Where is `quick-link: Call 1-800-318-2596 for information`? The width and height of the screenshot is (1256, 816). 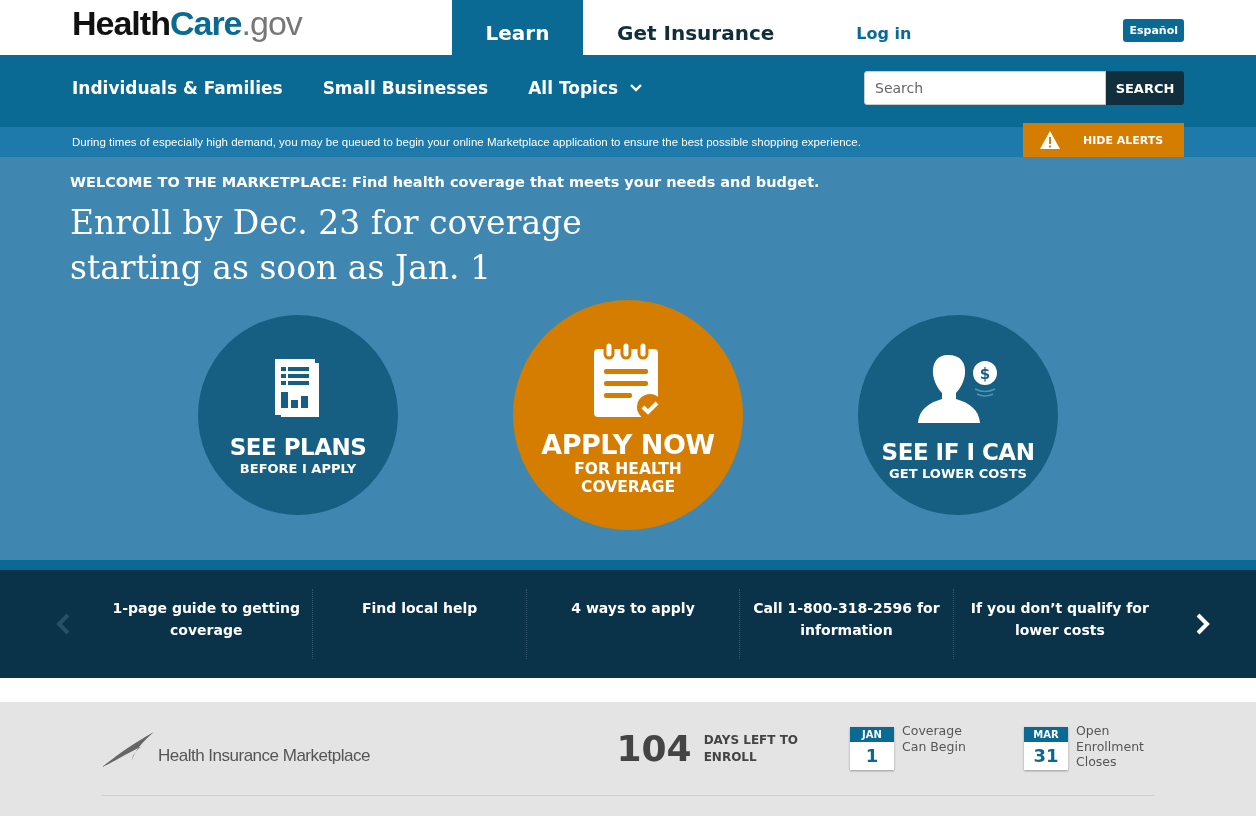 quick-link: Call 1-800-318-2596 for information is located at coordinates (846, 624).